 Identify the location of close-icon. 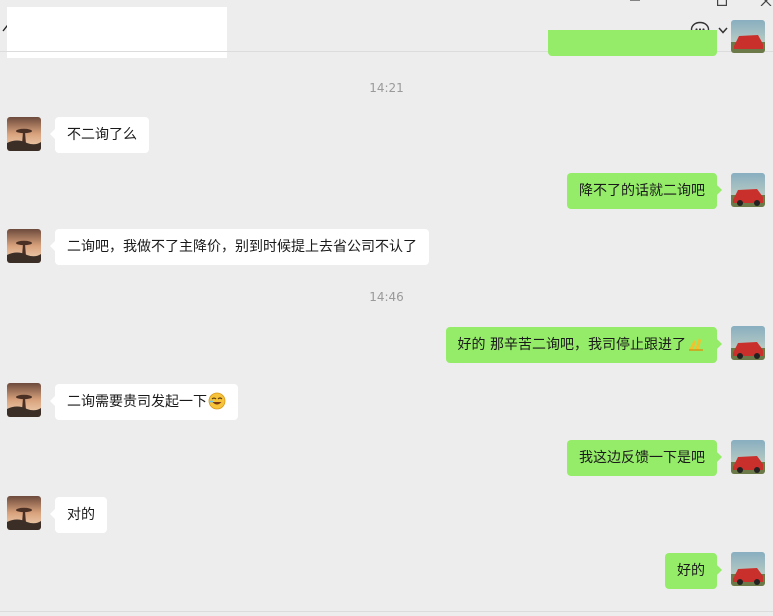
(766, 5).